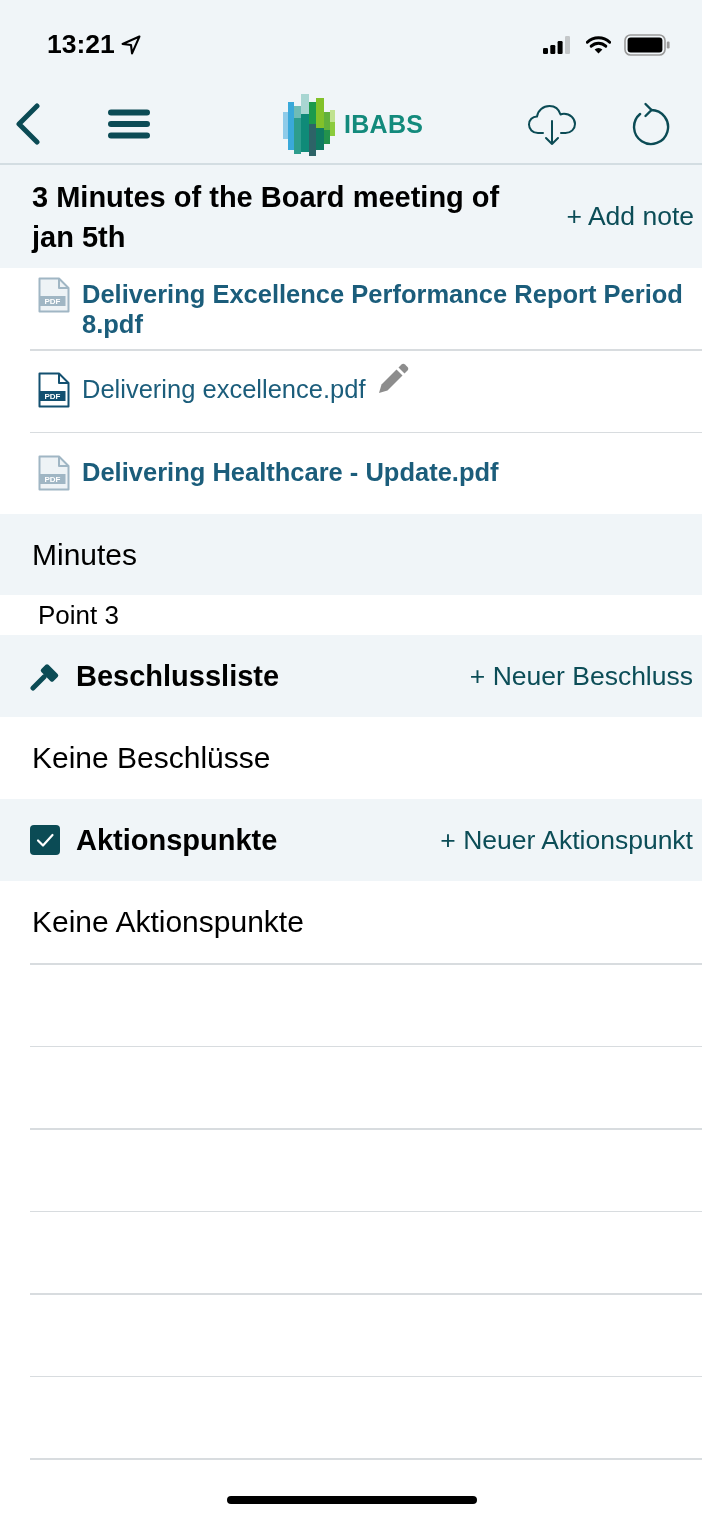  I want to click on checkbox-icon, so click(45, 840).